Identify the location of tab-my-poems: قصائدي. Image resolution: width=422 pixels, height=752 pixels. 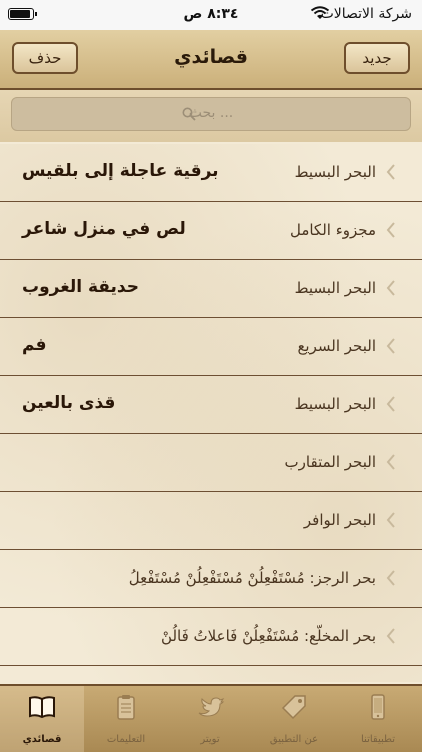
(42, 719).